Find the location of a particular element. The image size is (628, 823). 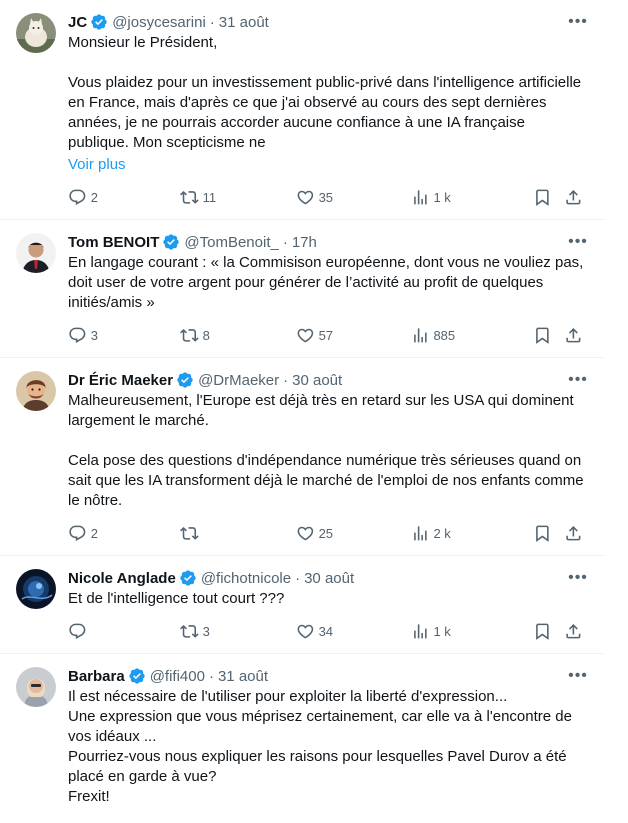

author-handle: @fichotnicole is located at coordinates (246, 578).